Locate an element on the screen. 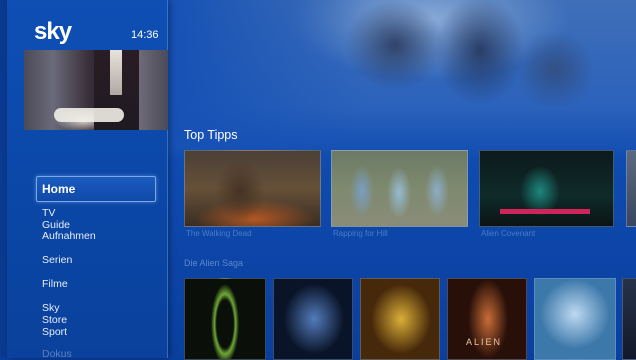  tile-caption-1: The Walking Dead is located at coordinates (219, 233).